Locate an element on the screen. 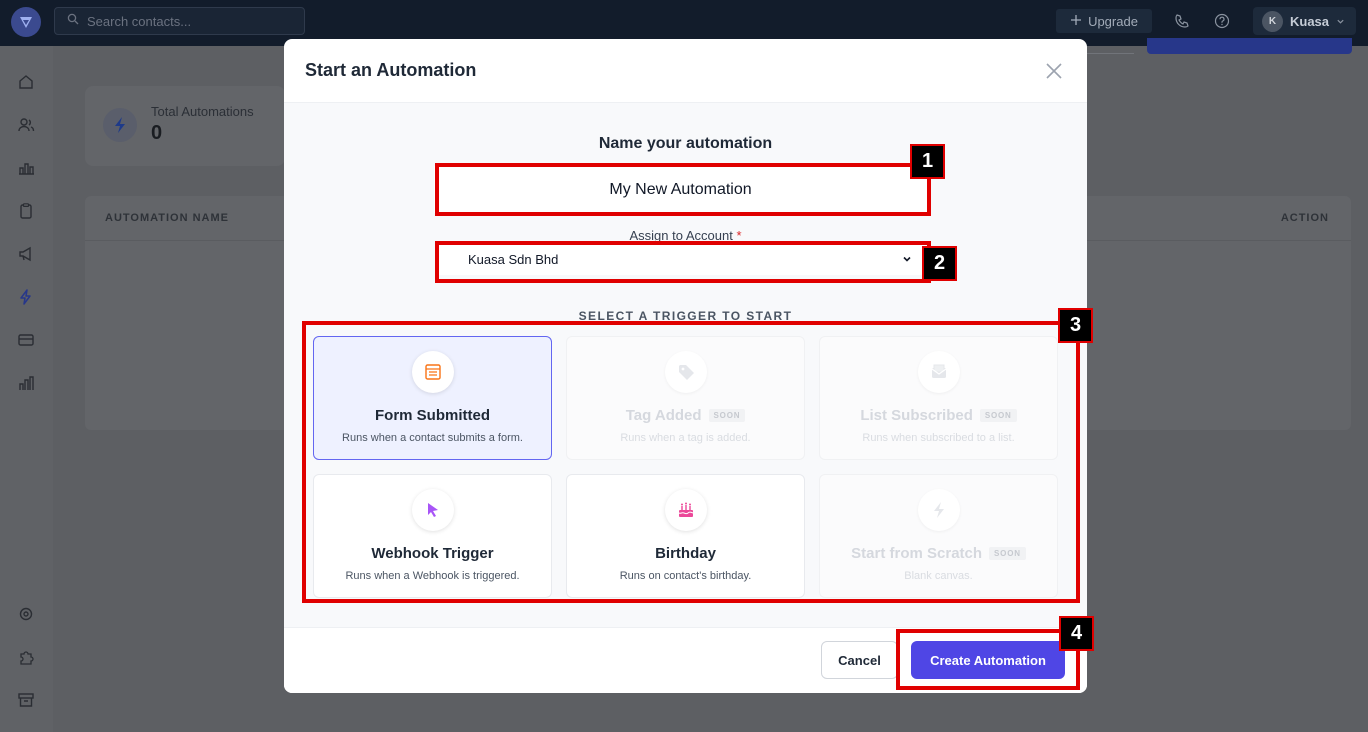 The image size is (1368, 732). settings-gear-icon is located at coordinates (26, 614).